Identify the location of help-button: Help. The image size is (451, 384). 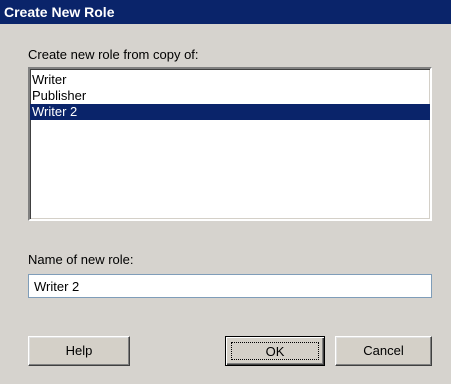
(79, 351).